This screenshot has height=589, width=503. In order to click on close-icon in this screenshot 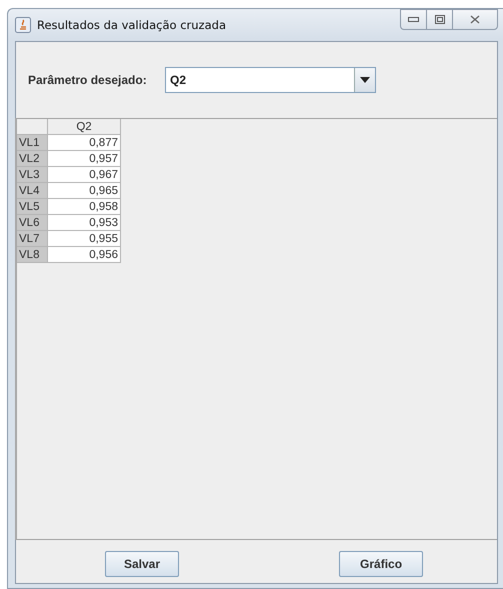, I will do `click(475, 19)`.